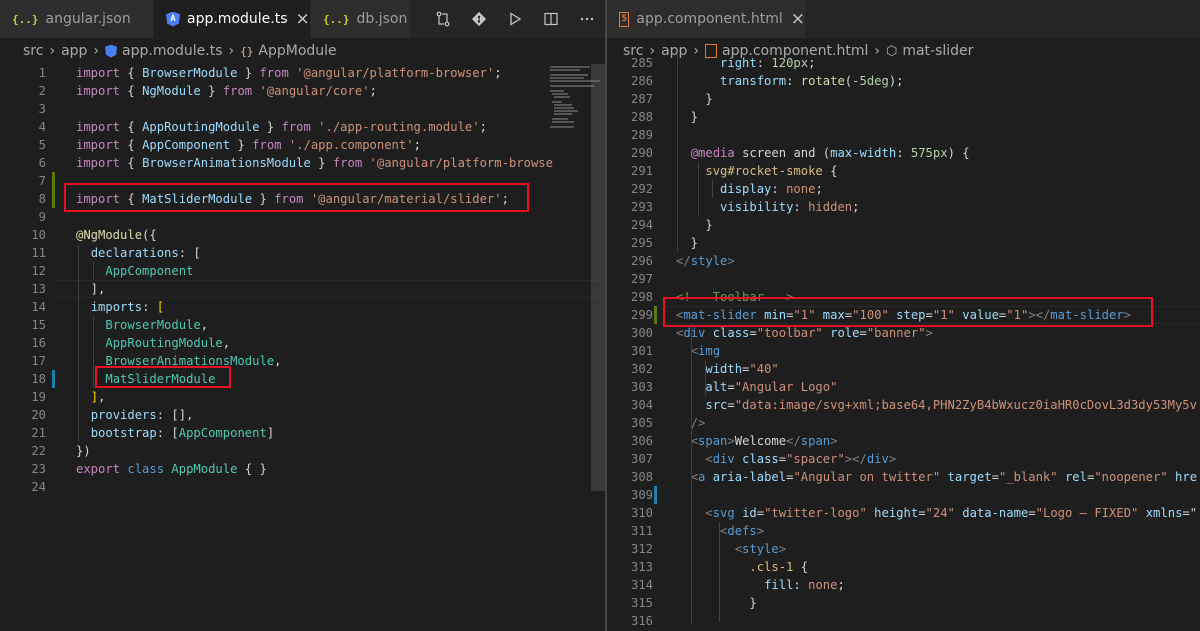 This screenshot has width=1200, height=631. Describe the element at coordinates (96, 51) in the screenshot. I see `chevron-right-icon: ›` at that location.